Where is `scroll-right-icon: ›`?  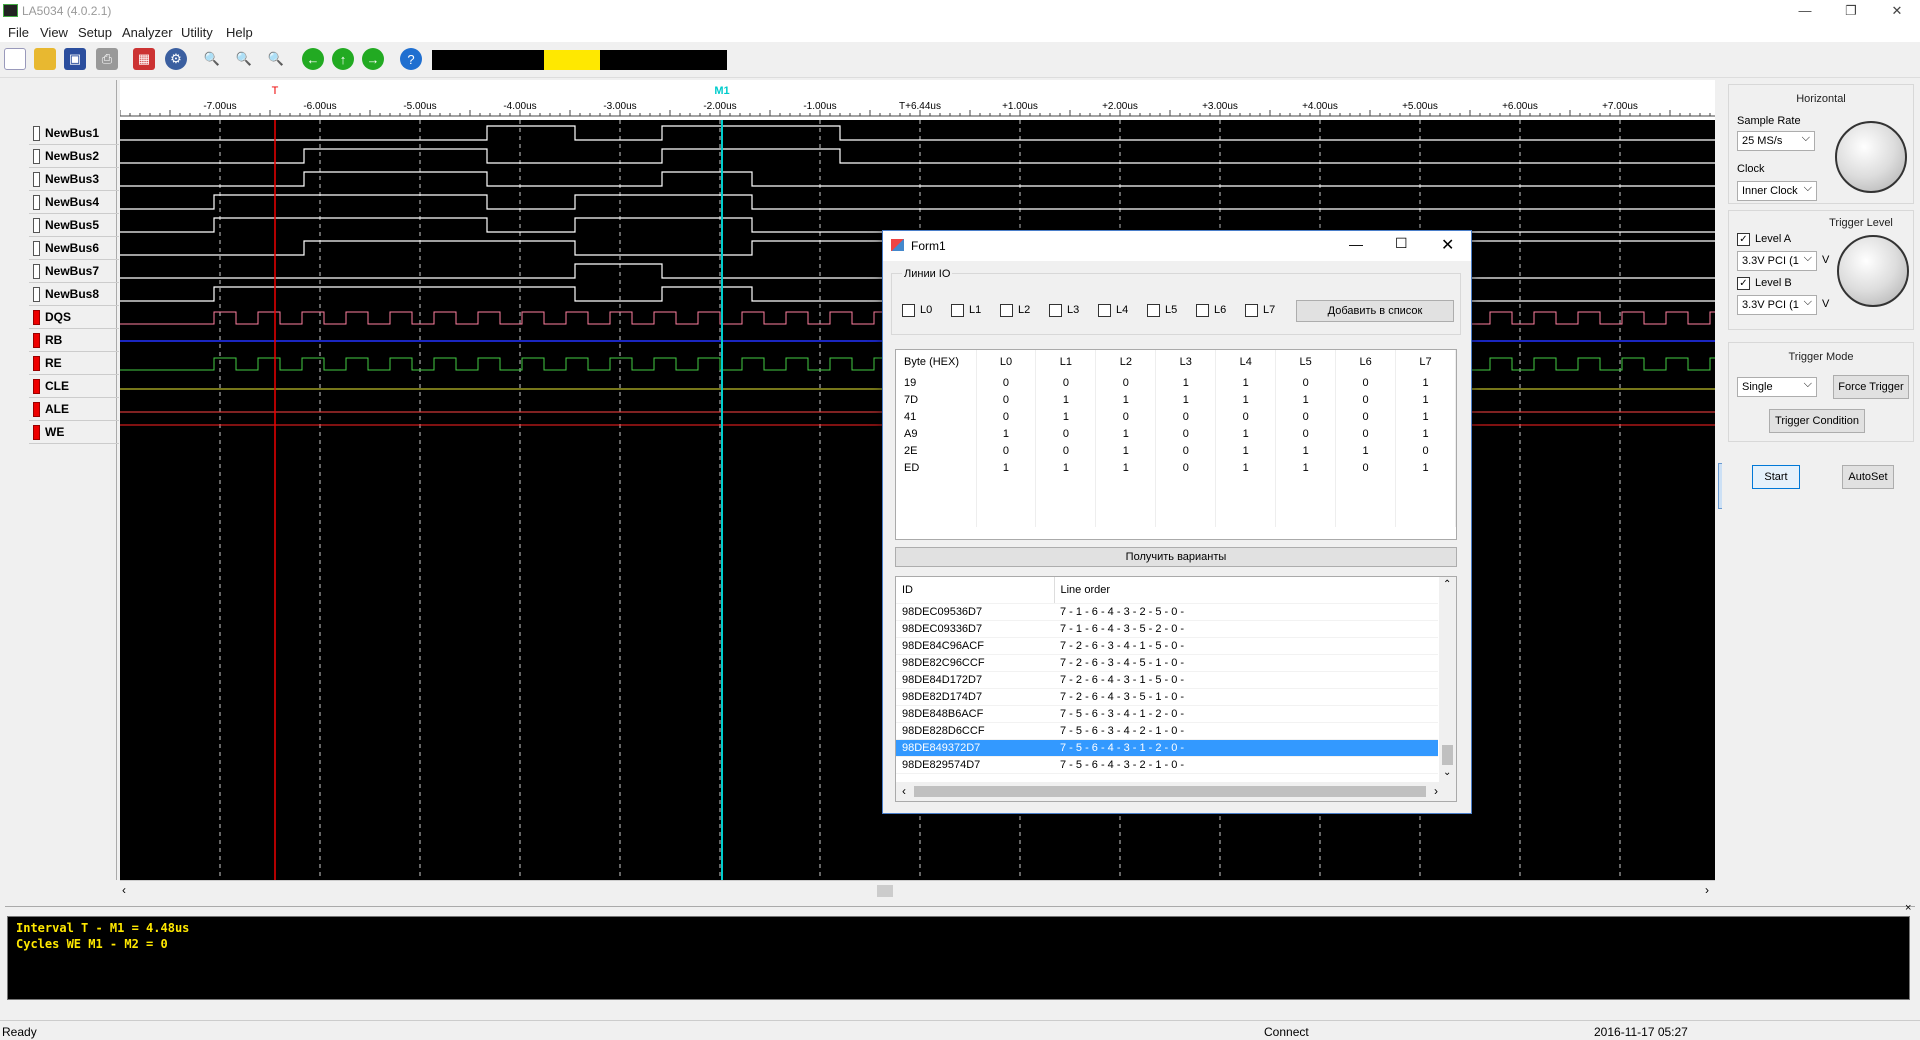
scroll-right-icon: › is located at coordinates (1707, 890).